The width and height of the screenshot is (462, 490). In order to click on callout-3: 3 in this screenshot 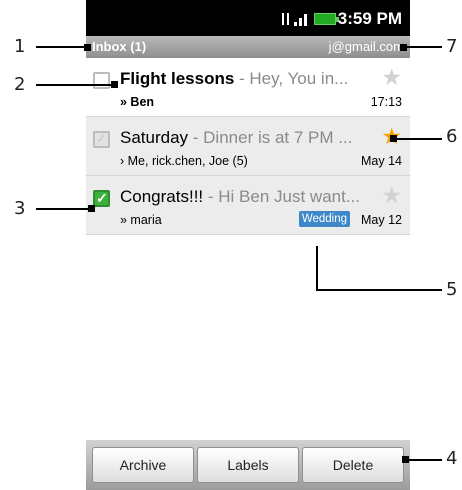, I will do `click(20, 208)`.